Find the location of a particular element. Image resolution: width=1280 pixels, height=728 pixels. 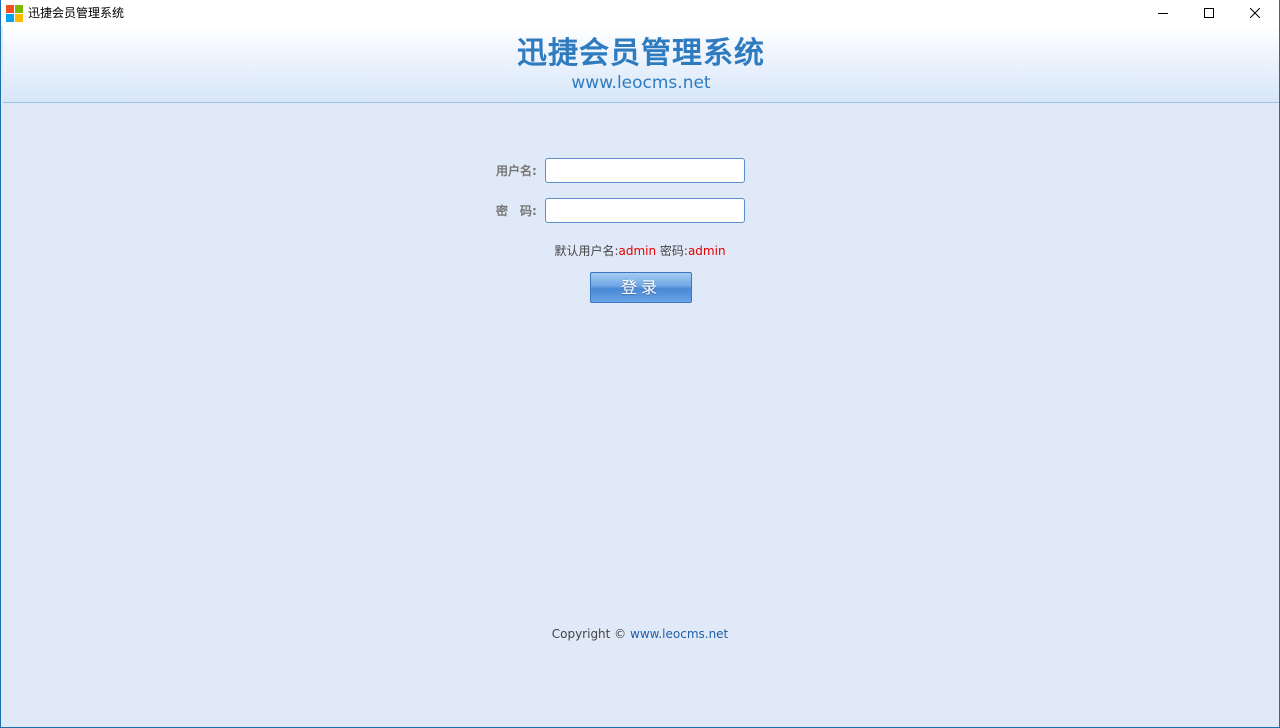

maximize-button is located at coordinates (1209, 13).